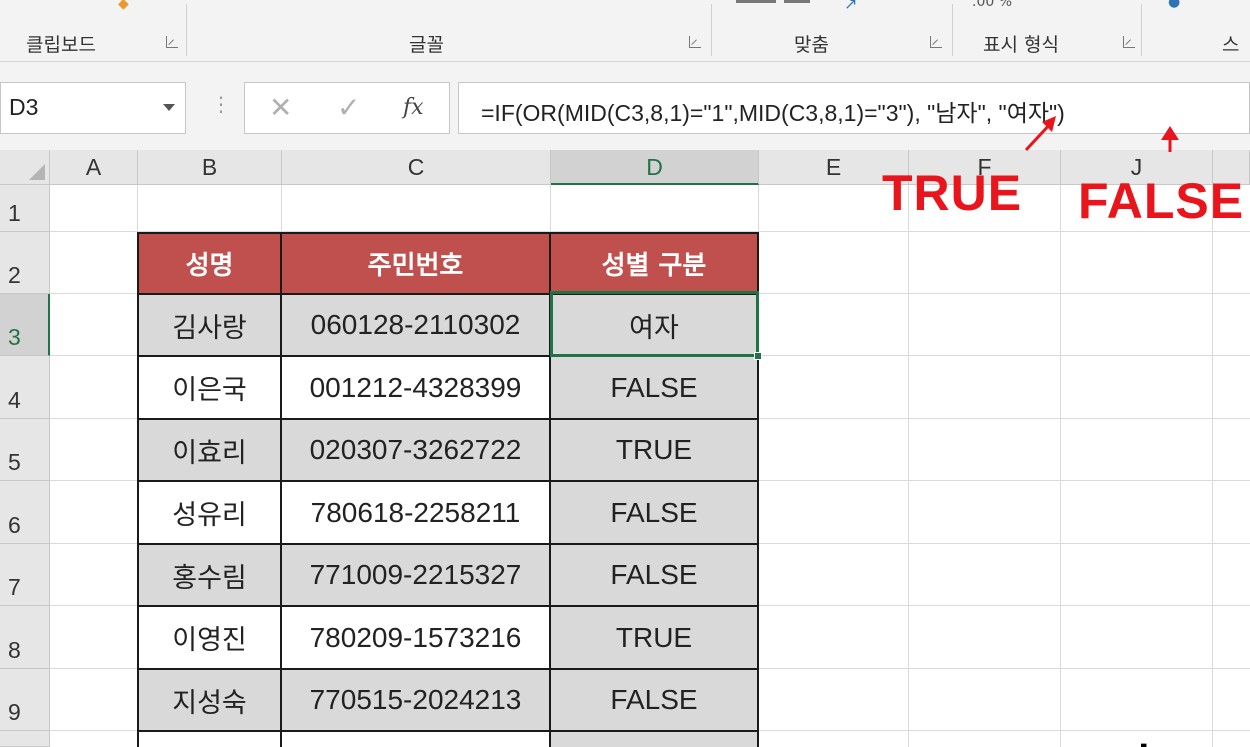  I want to click on table-cell-id: 001212-4328399, so click(416, 388).